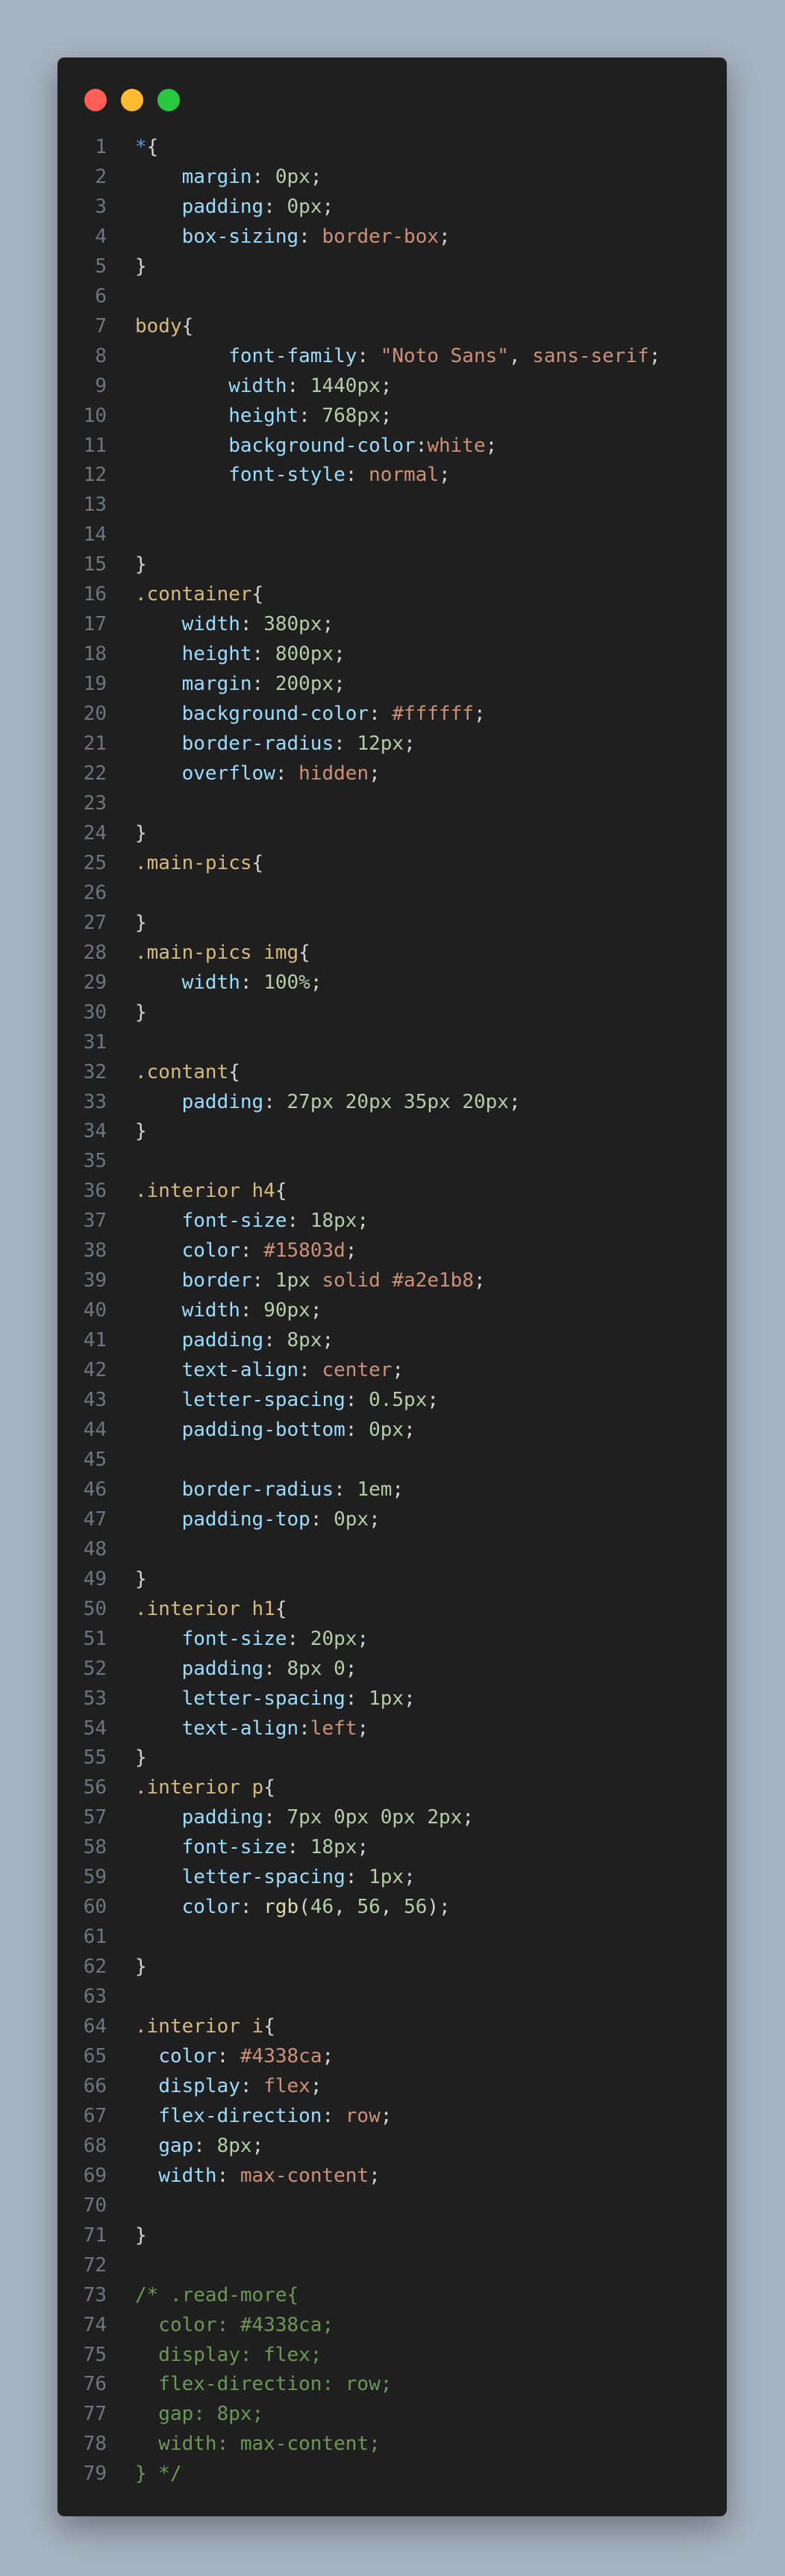 The width and height of the screenshot is (785, 2576). I want to click on line-content: height: 768px;, so click(263, 417).